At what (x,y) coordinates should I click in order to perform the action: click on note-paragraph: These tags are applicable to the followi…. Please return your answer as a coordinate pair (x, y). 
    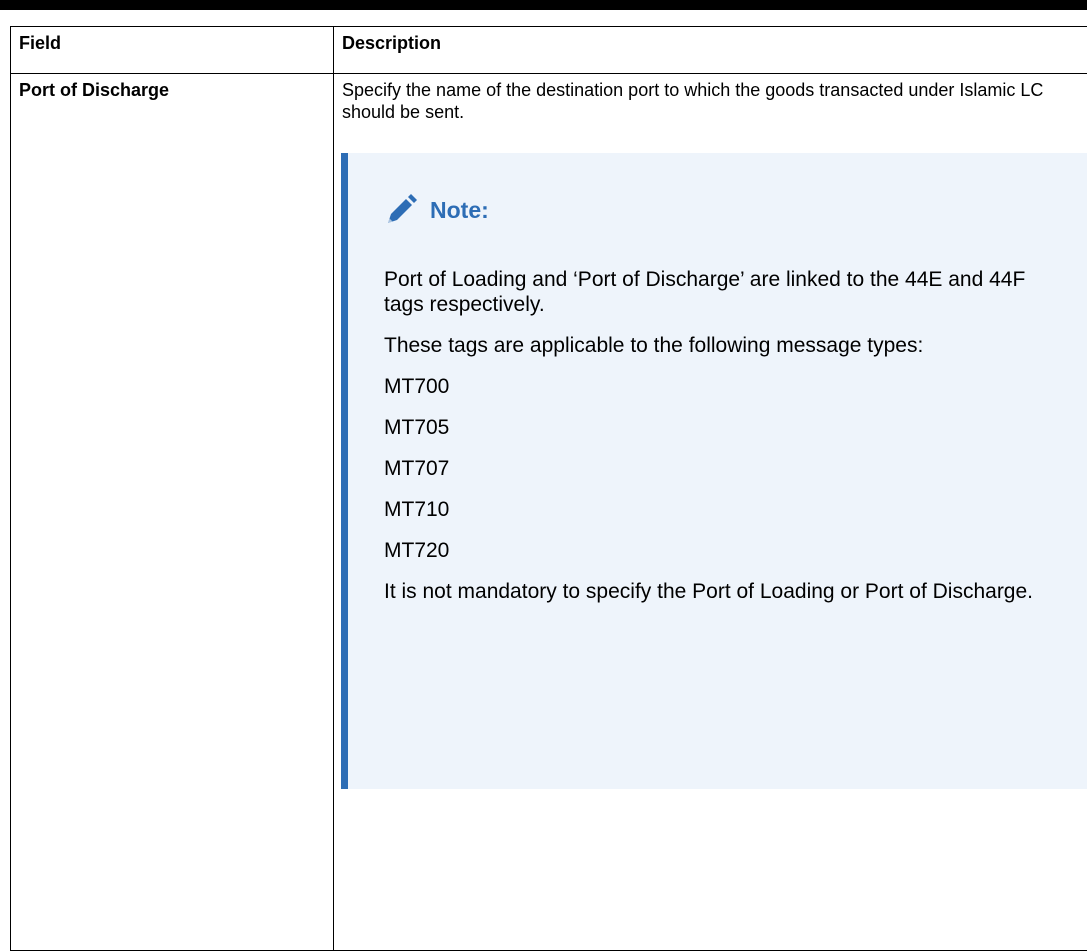
    Looking at the image, I should click on (725, 345).